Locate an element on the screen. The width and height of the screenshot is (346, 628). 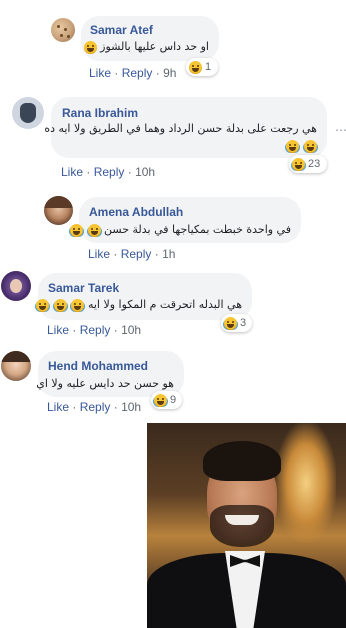
comment-actions: Like · Reply · 9h is located at coordinates (132, 73).